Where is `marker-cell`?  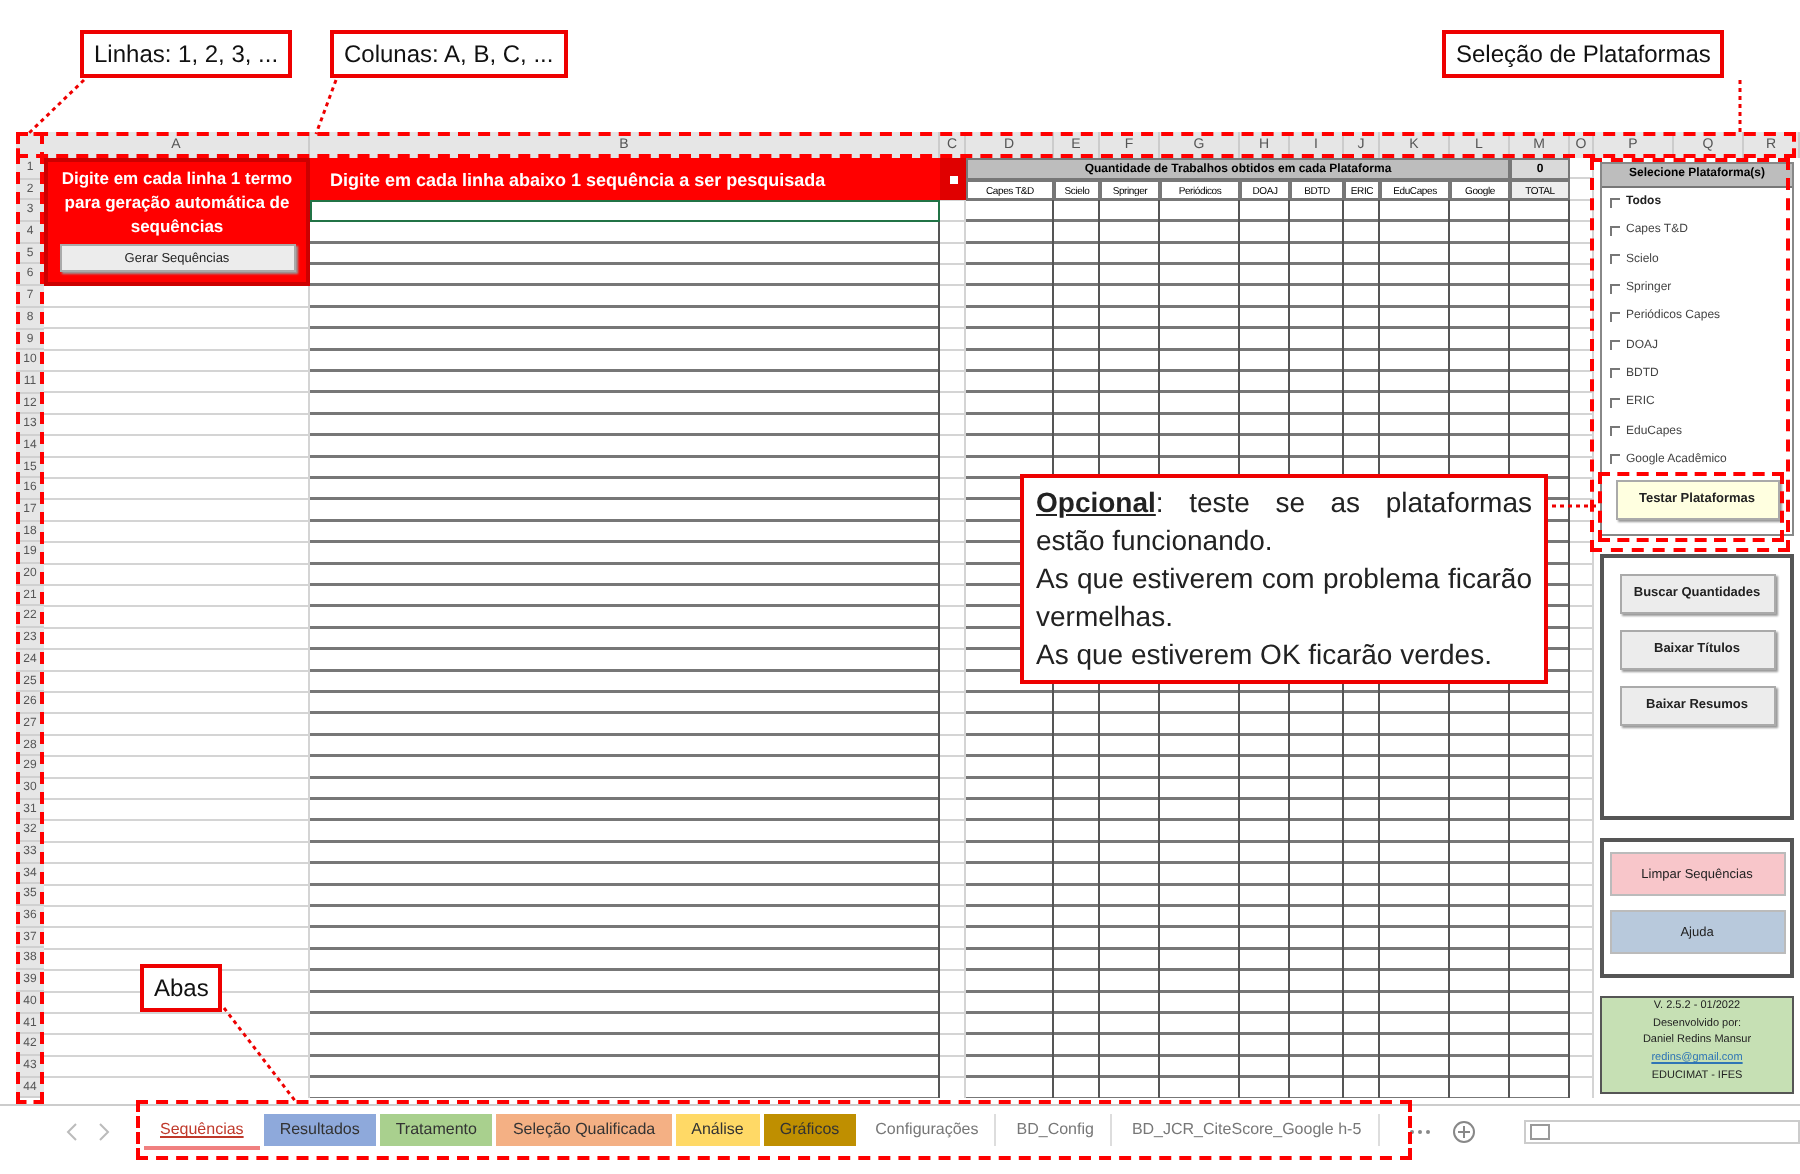 marker-cell is located at coordinates (953, 179).